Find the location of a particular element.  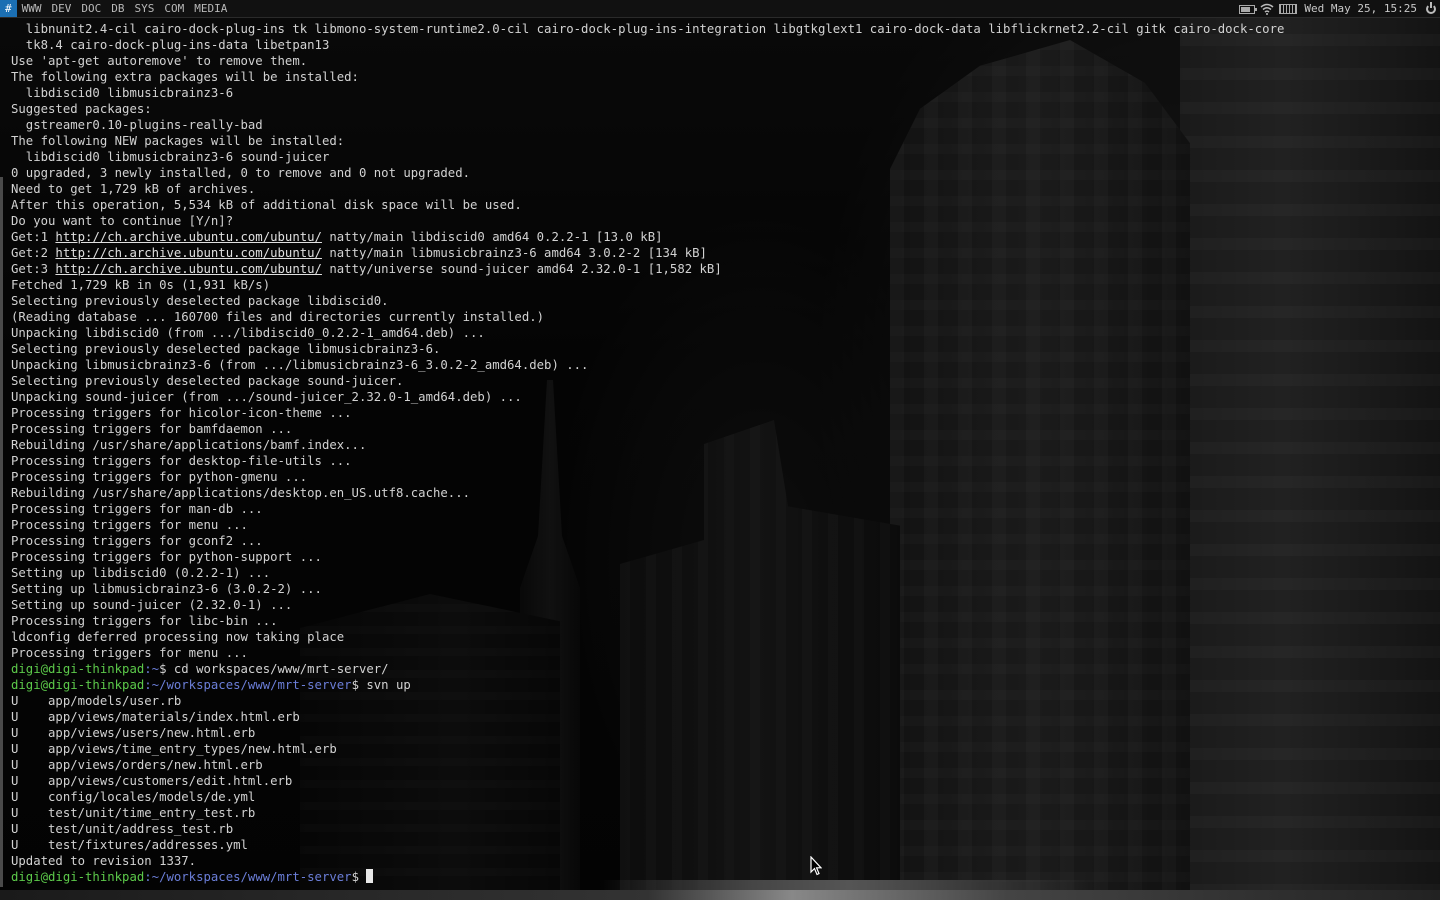

workspace-dev: DEV is located at coordinates (62, 8).